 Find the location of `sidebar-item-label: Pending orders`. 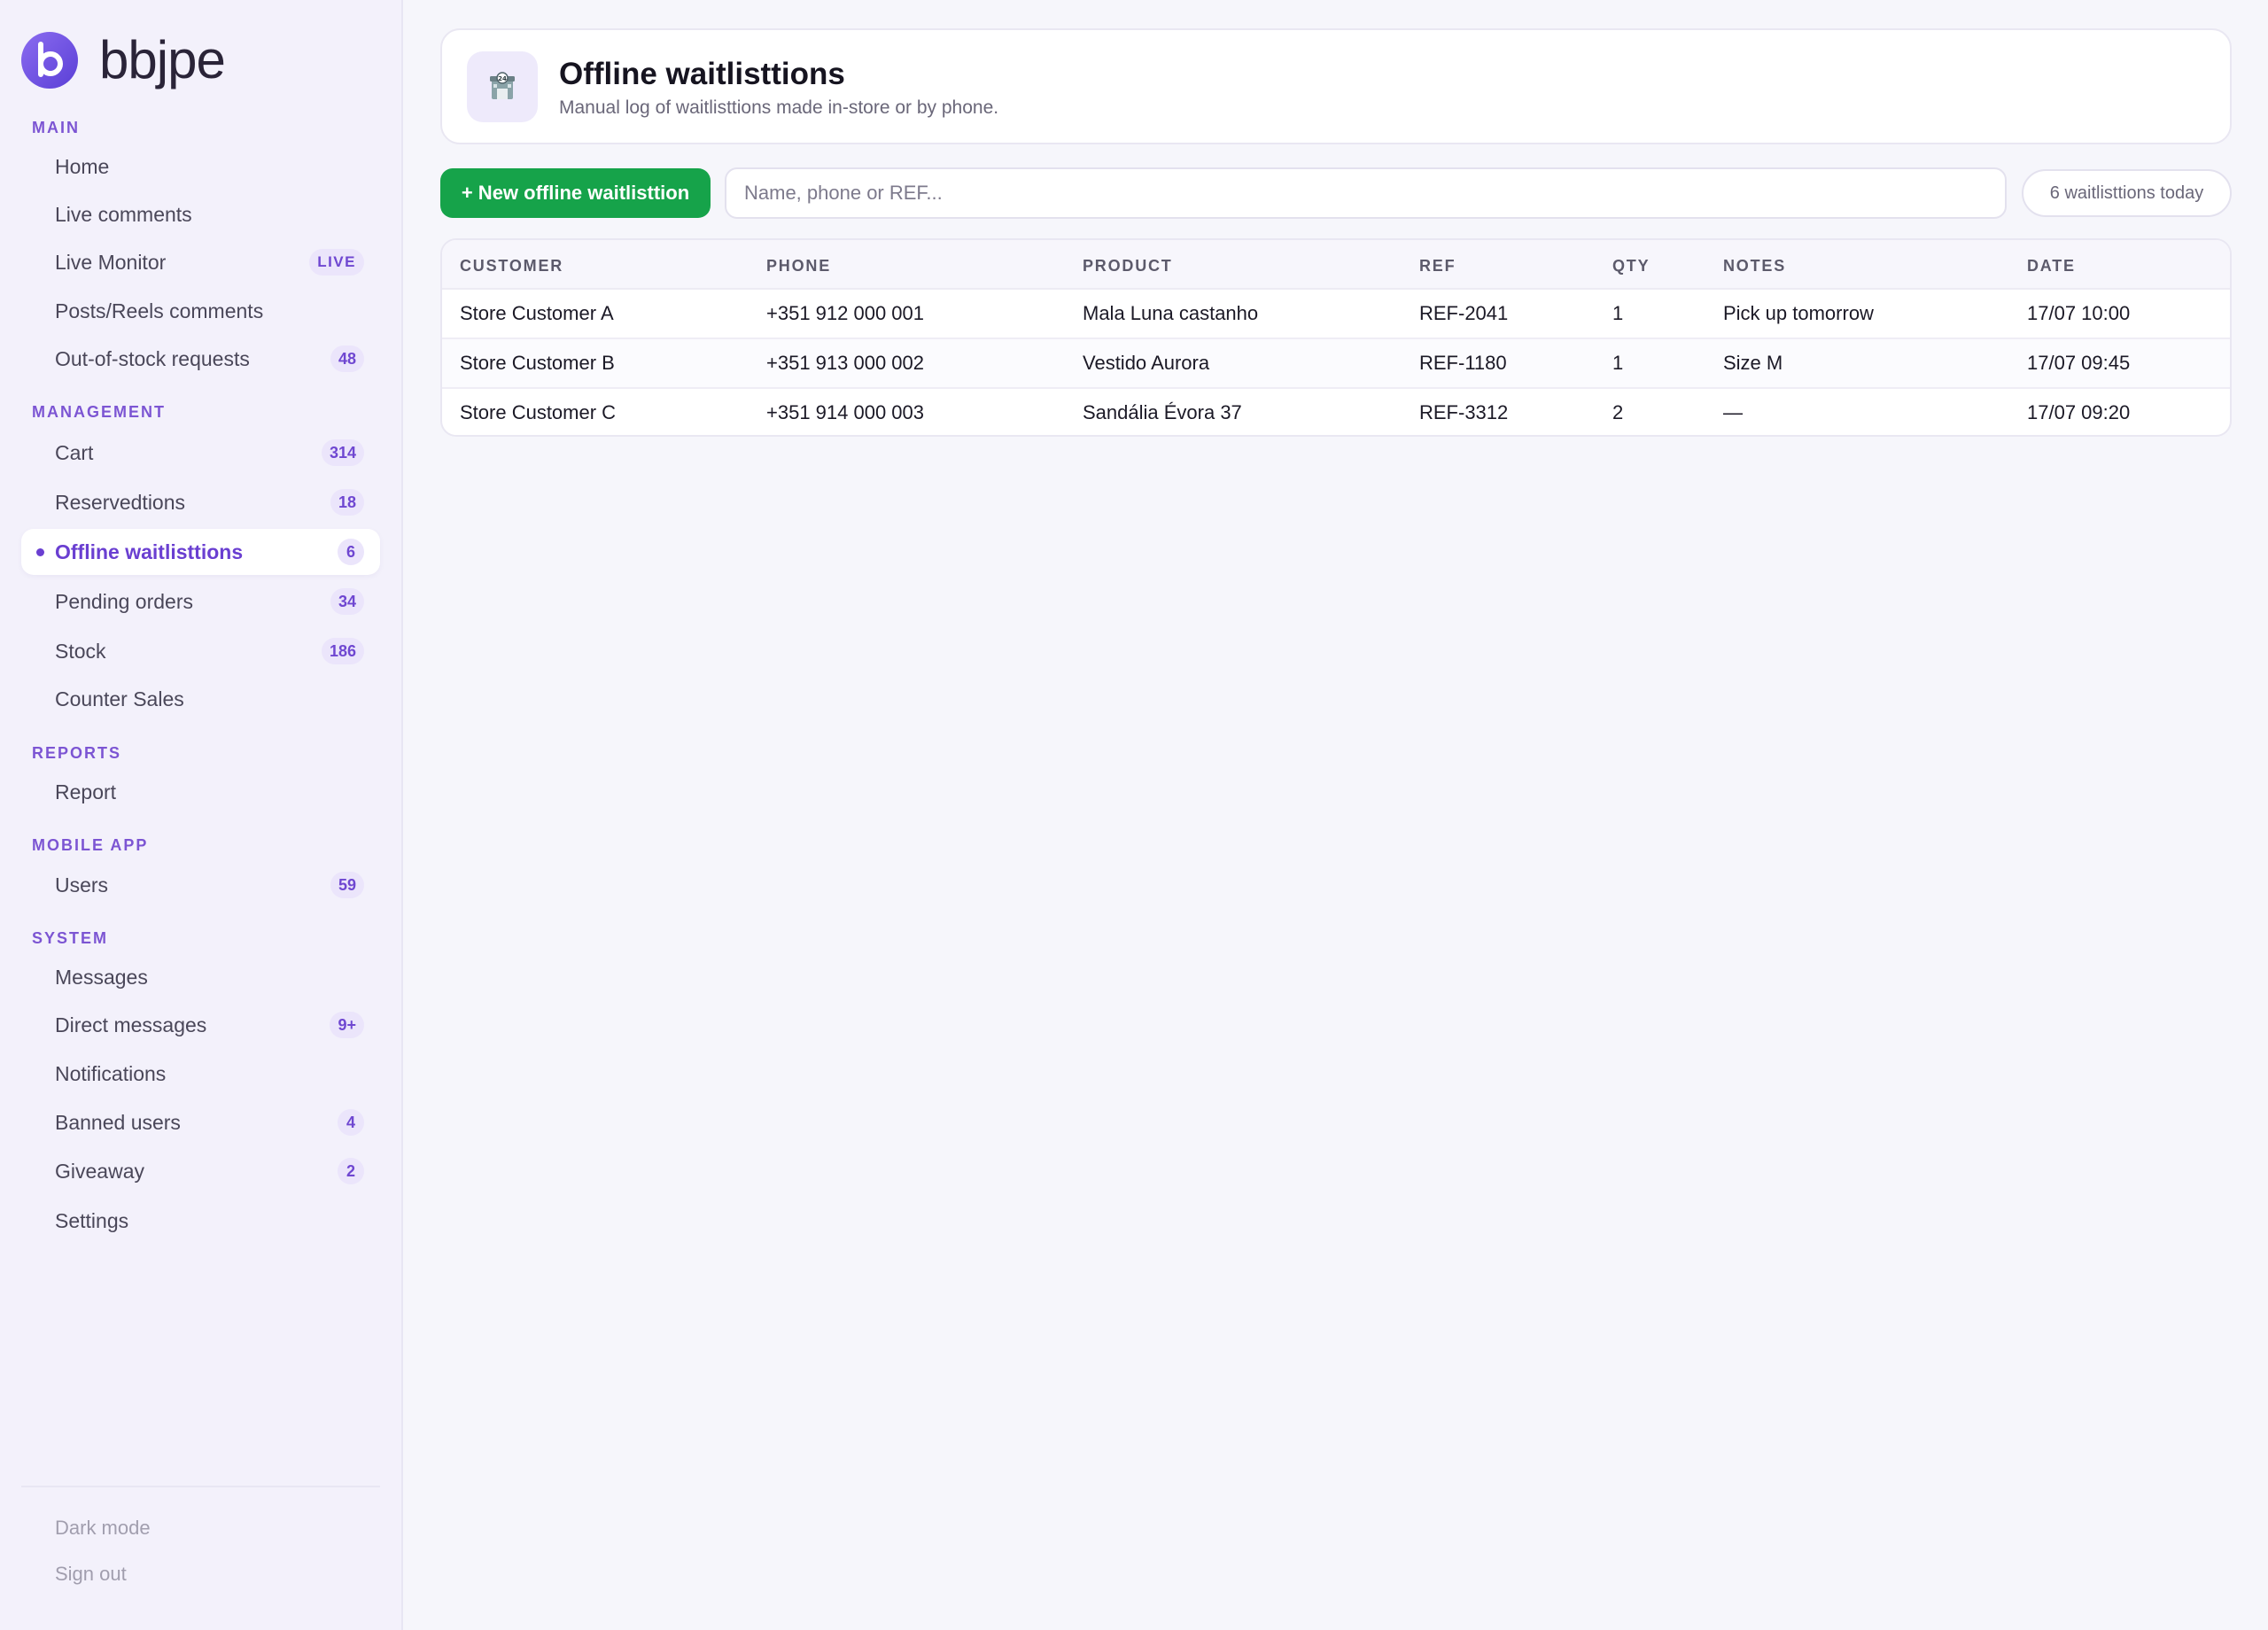

sidebar-item-label: Pending orders is located at coordinates (124, 601).